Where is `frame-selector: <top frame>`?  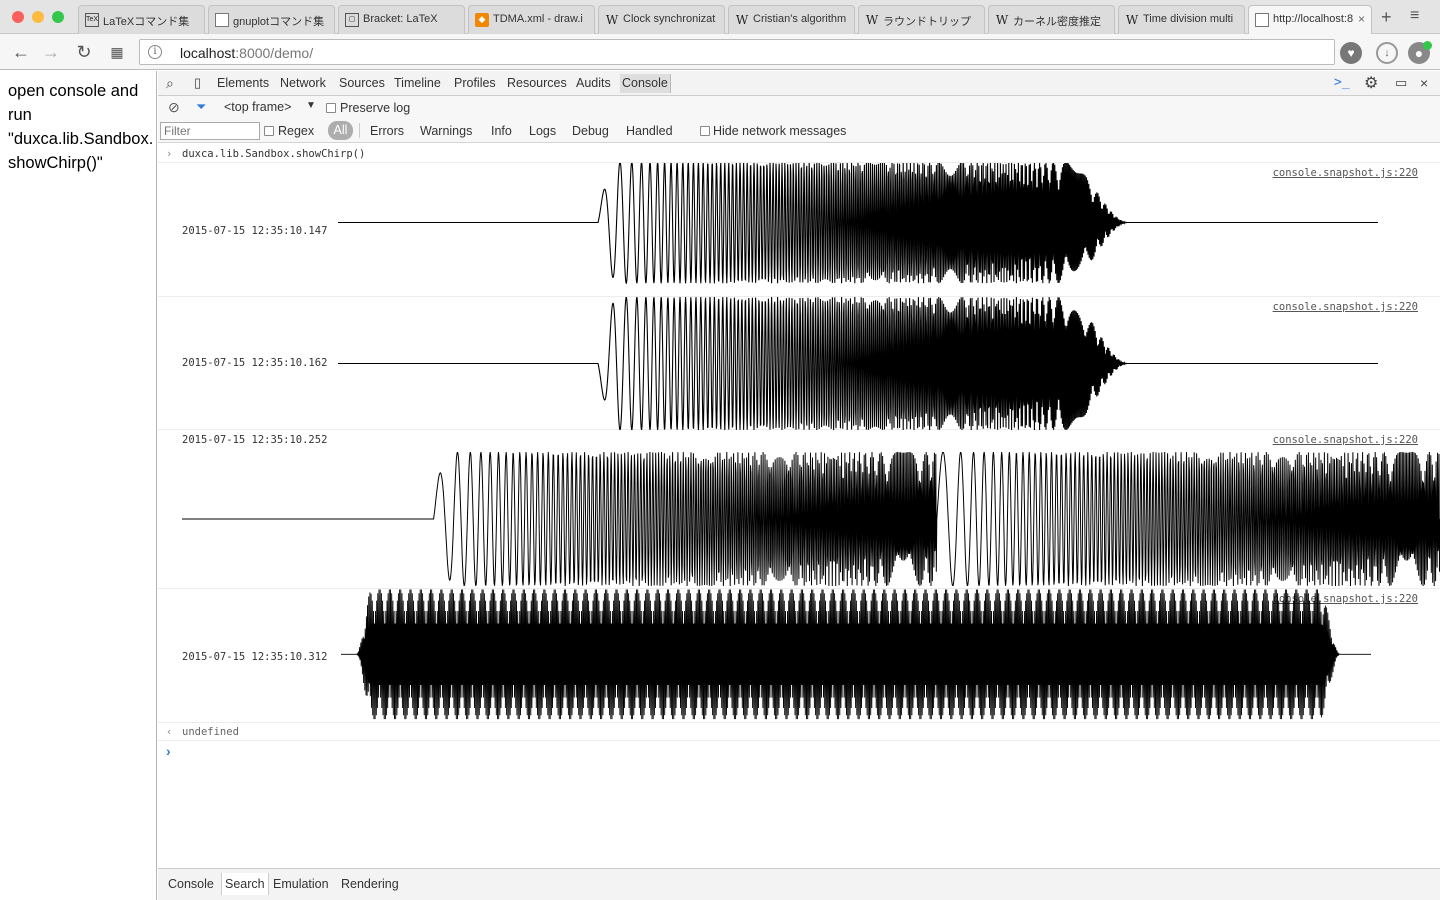
frame-selector: <top frame> is located at coordinates (257, 107).